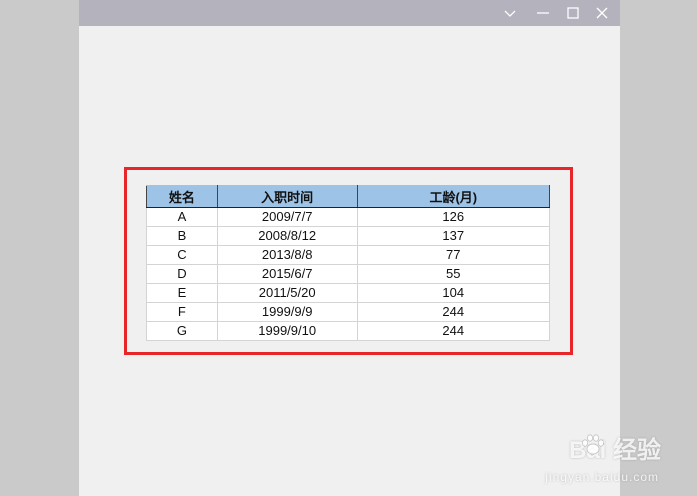  I want to click on cell-name: G, so click(182, 331).